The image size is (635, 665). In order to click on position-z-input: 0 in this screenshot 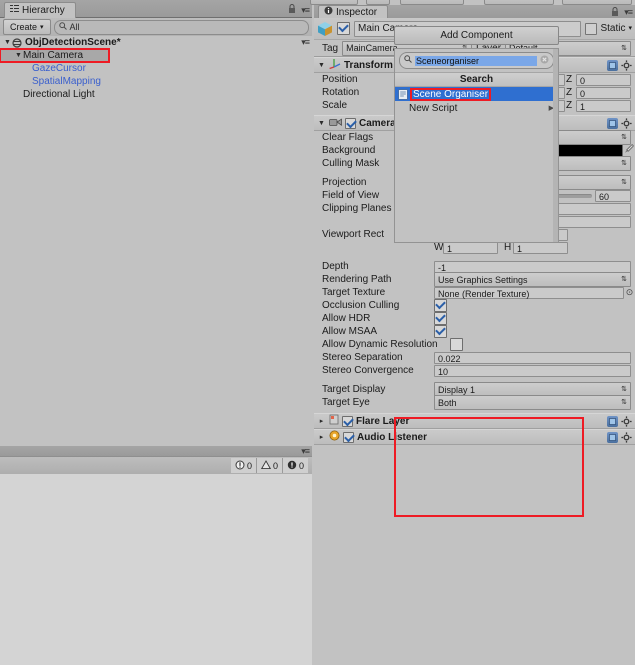, I will do `click(603, 79)`.